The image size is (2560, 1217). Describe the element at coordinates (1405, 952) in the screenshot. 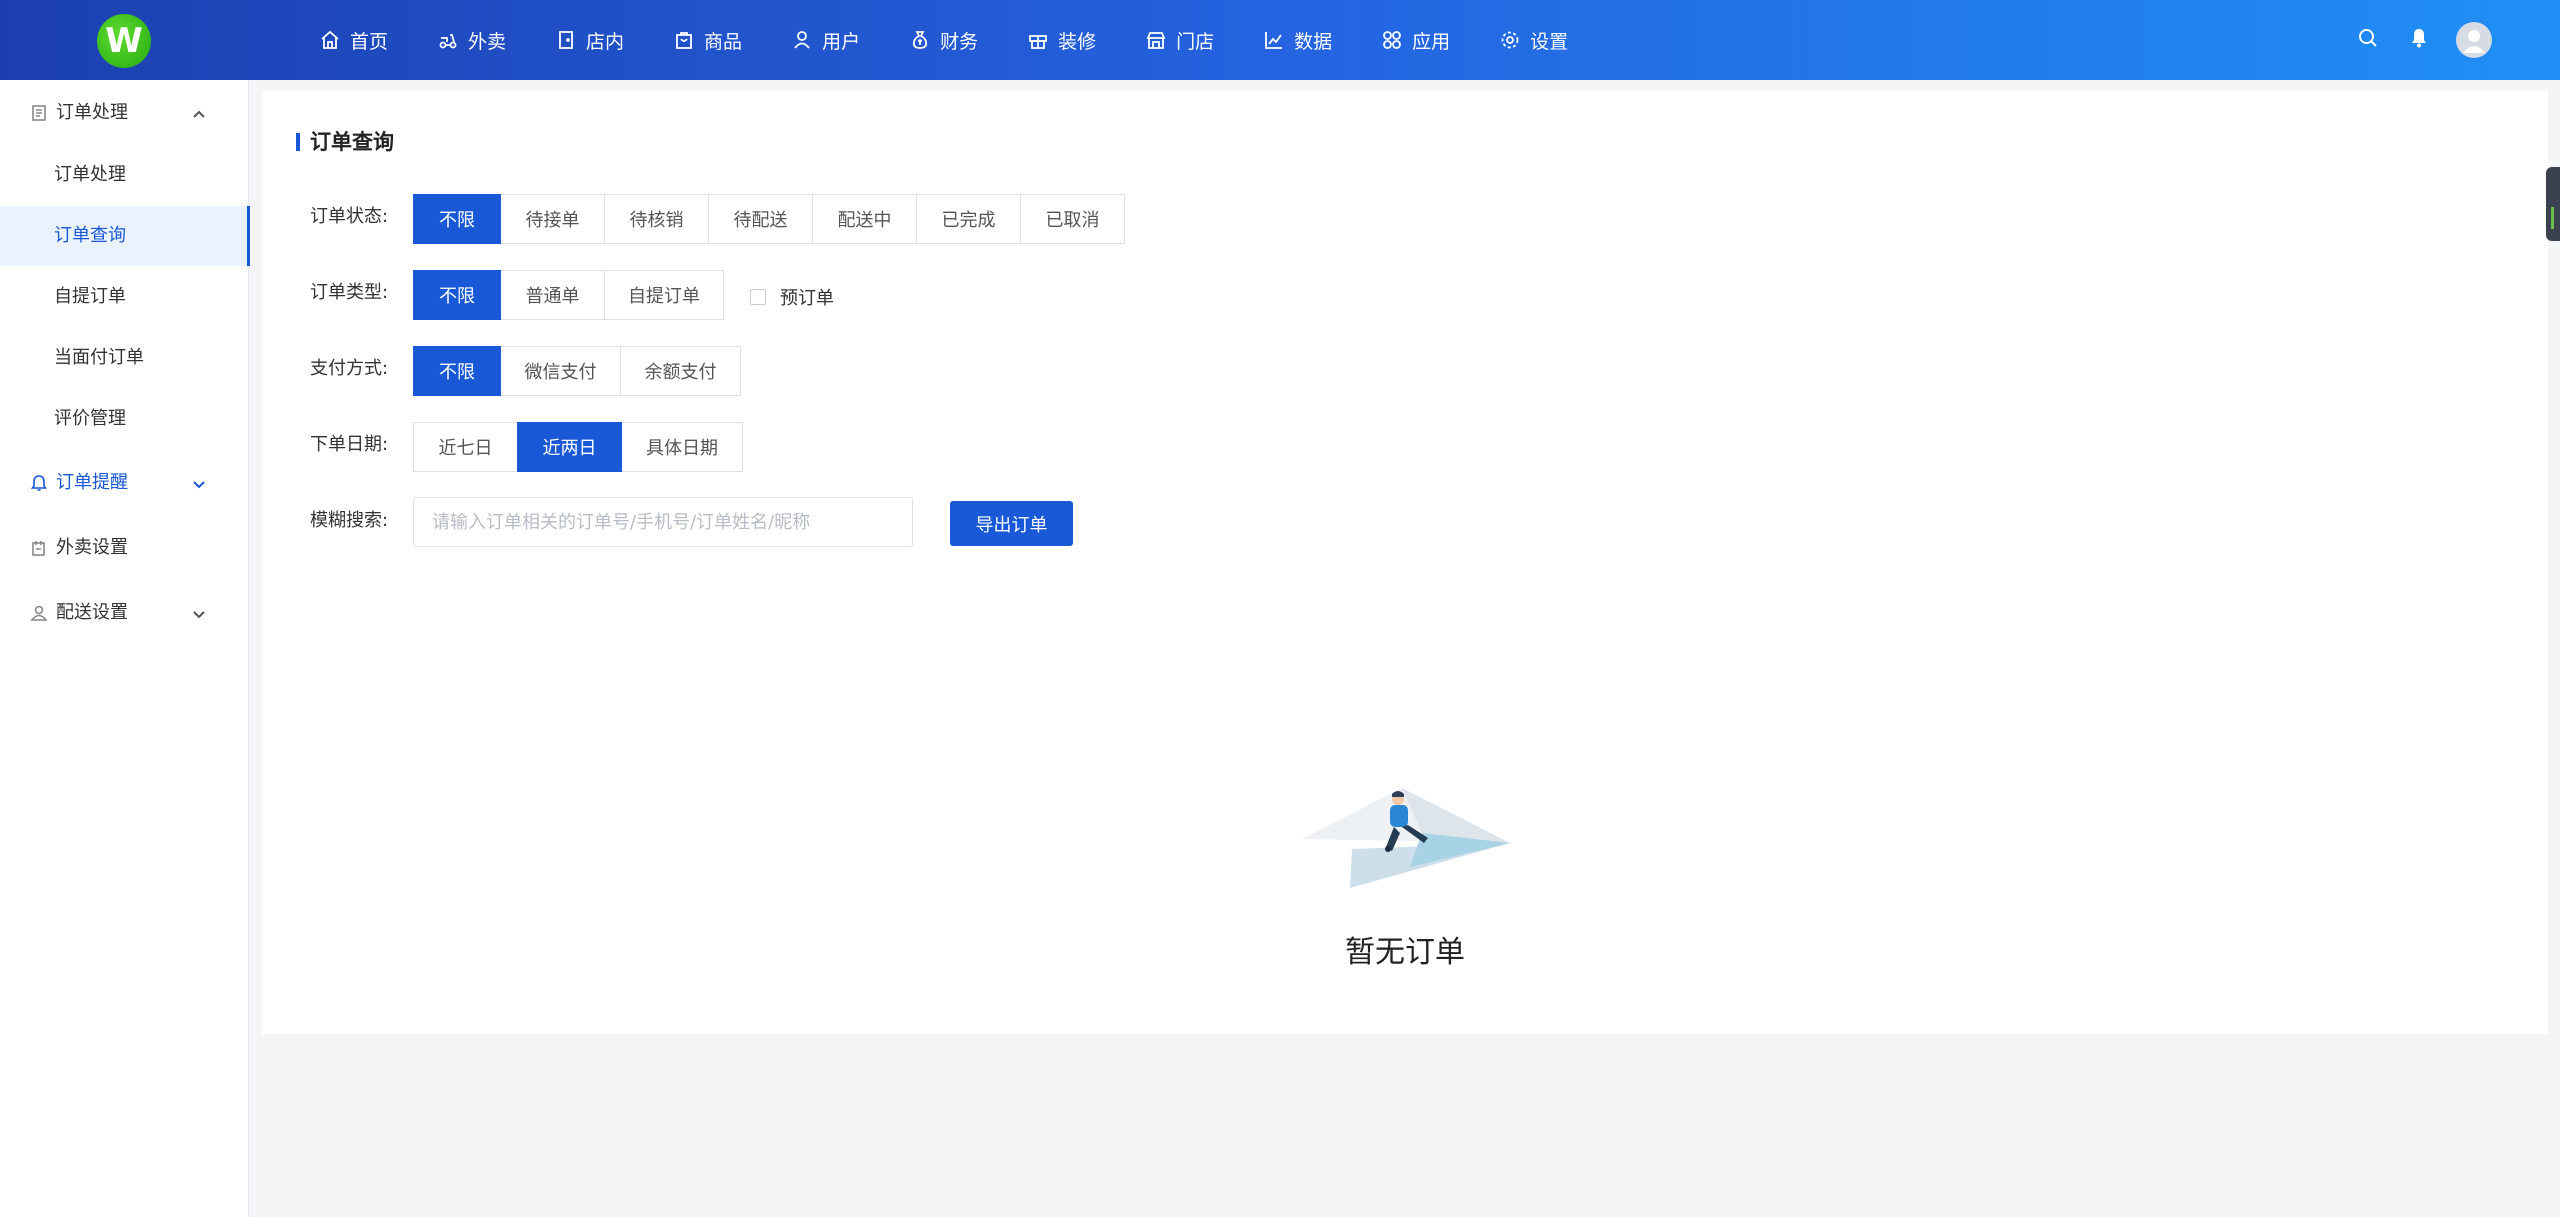

I see `empty-state-text: 暂无订单` at that location.